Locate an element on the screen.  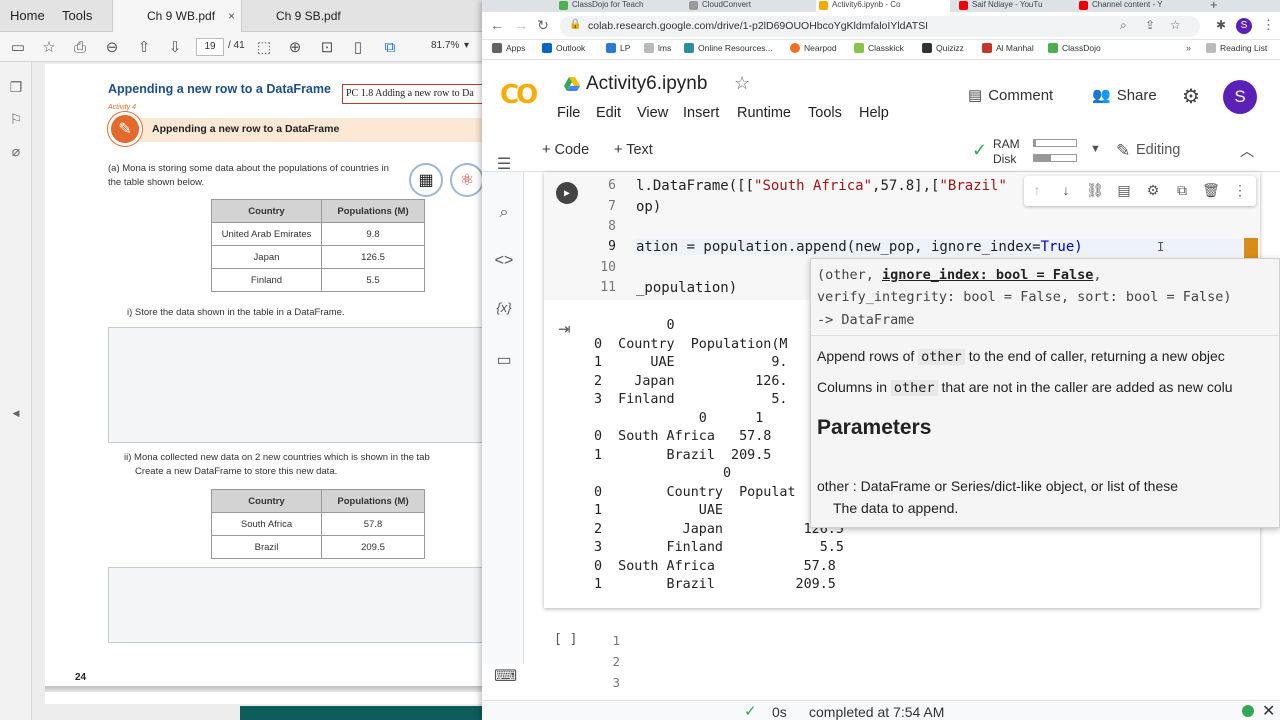
more-bookmarks-icon: » is located at coordinates (1188, 48).